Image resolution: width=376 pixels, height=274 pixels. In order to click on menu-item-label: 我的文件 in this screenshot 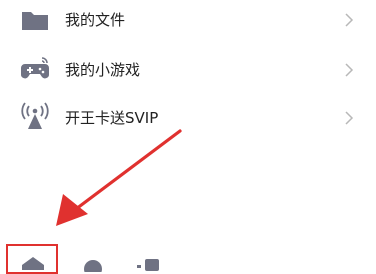, I will do `click(95, 20)`.